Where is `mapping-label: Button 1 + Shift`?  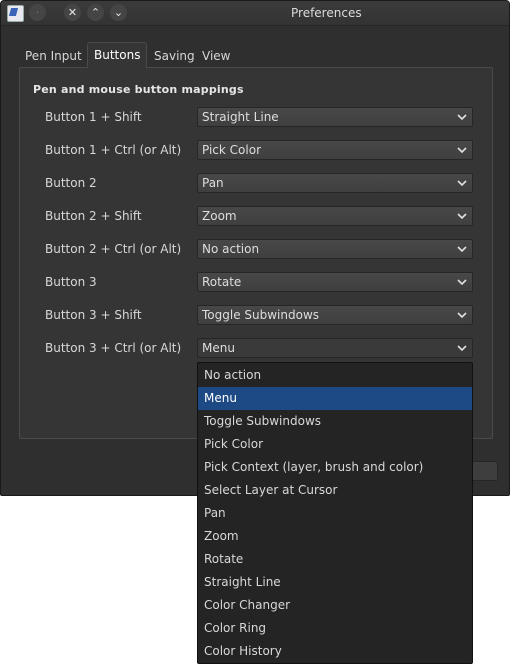
mapping-label: Button 1 + Shift is located at coordinates (93, 117).